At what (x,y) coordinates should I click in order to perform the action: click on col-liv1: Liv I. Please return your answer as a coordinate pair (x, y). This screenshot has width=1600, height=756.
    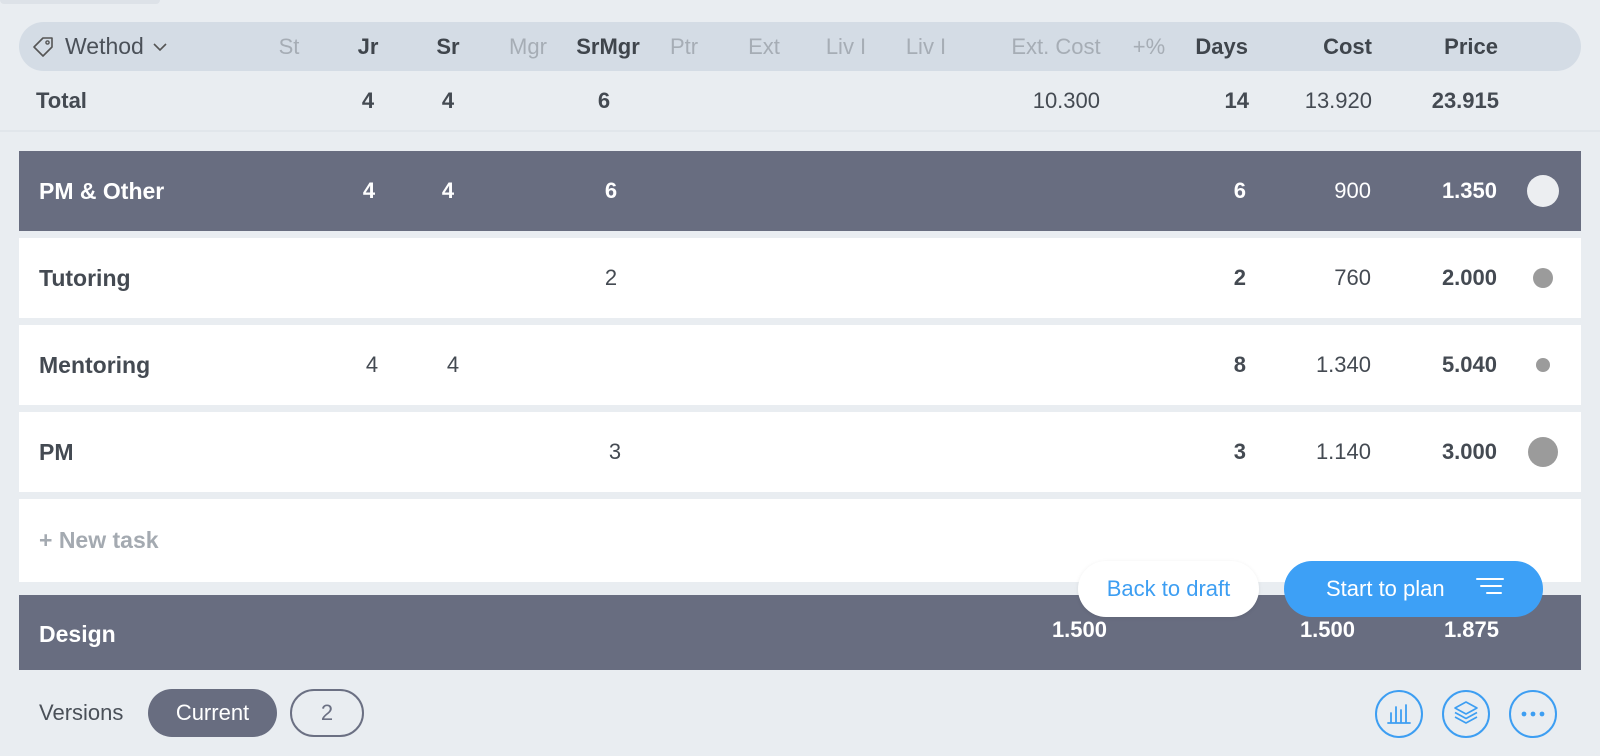
    Looking at the image, I should click on (846, 46).